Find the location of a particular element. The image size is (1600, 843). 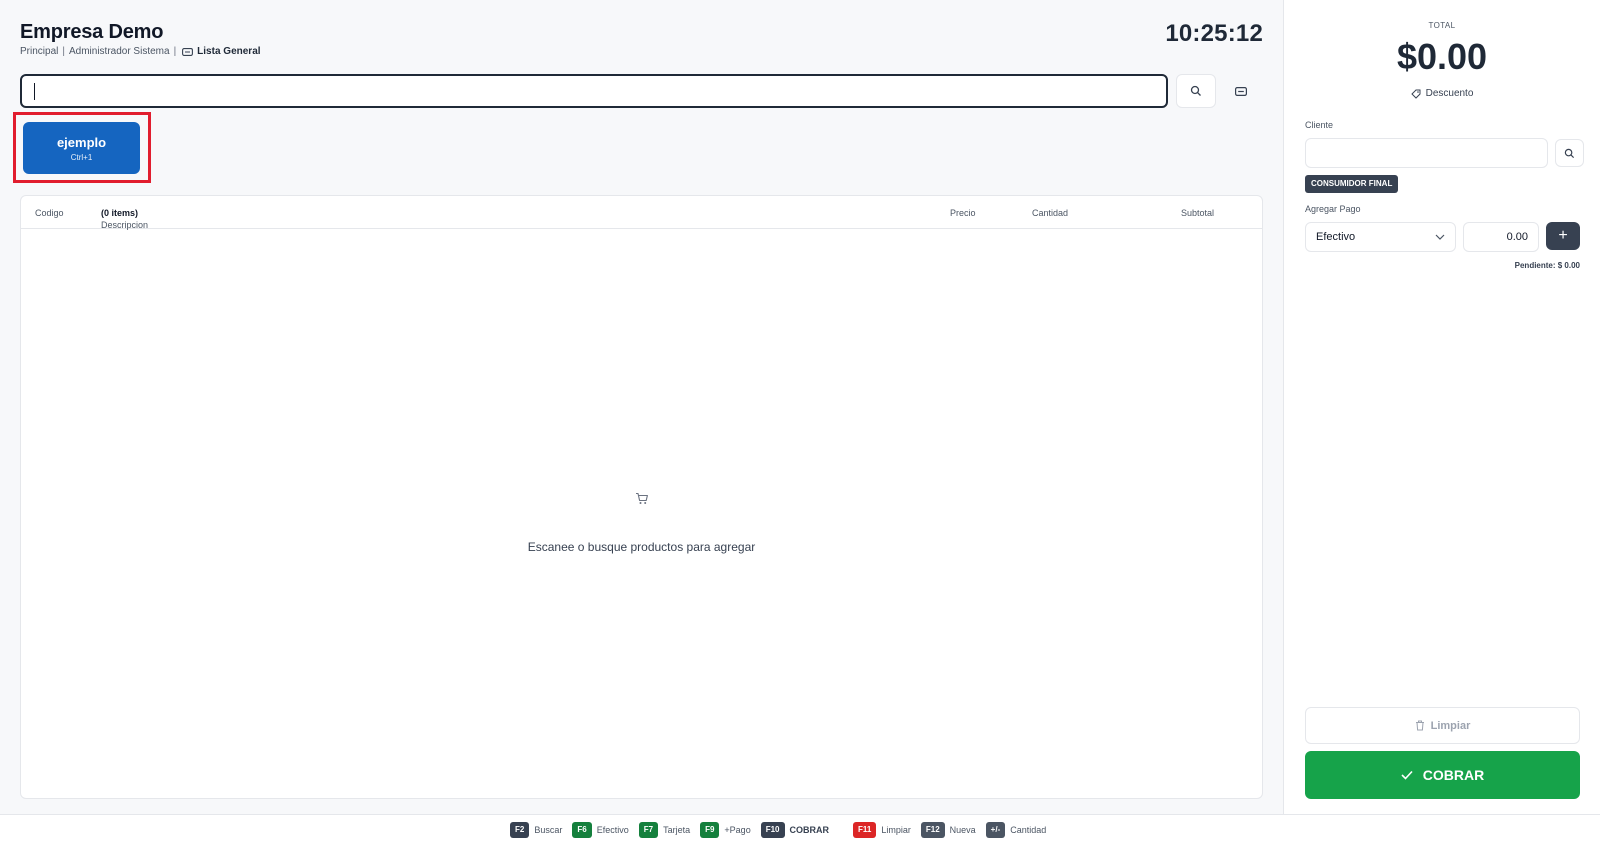

barcode-icon is located at coordinates (1241, 91).